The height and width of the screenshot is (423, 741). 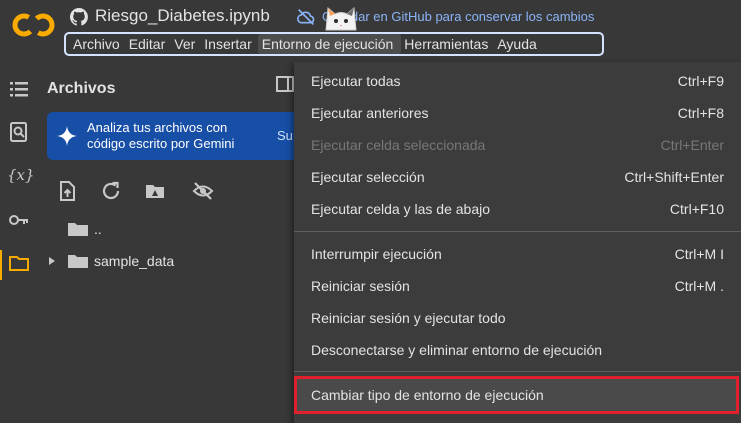 What do you see at coordinates (692, 145) in the screenshot?
I see `item-shortcut: Ctrl+Enter` at bounding box center [692, 145].